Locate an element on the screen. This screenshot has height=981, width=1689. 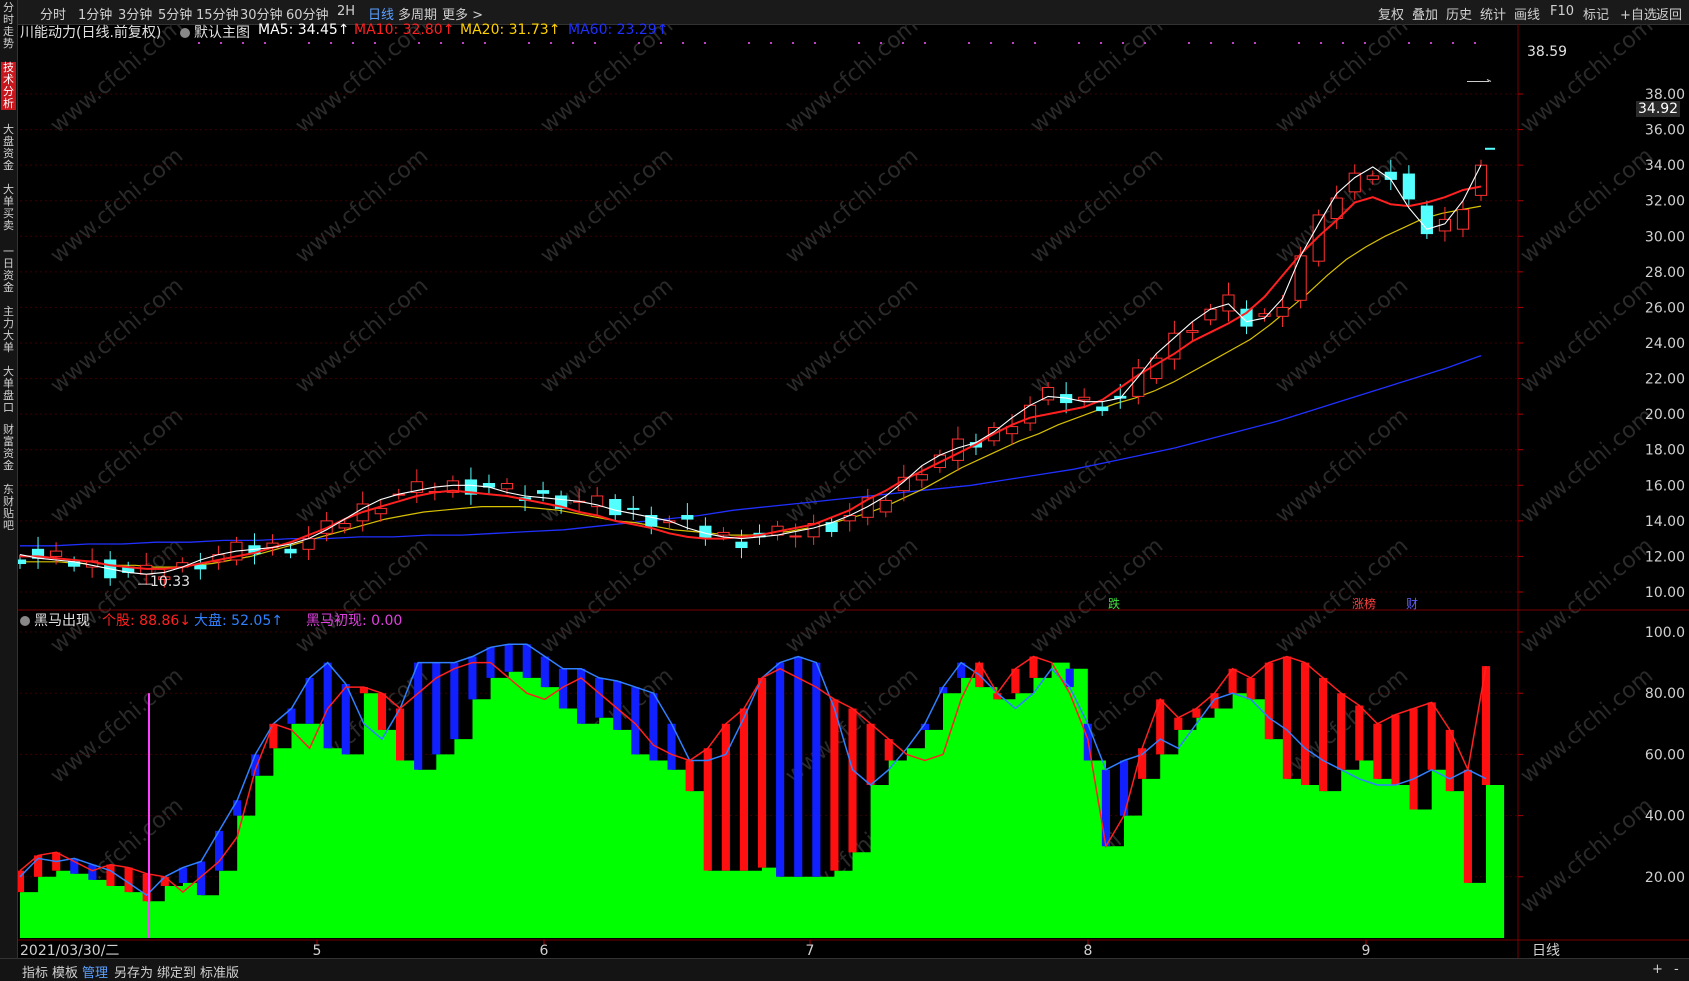
sidebar-item-3: 大单买卖 is located at coordinates (8, 208).